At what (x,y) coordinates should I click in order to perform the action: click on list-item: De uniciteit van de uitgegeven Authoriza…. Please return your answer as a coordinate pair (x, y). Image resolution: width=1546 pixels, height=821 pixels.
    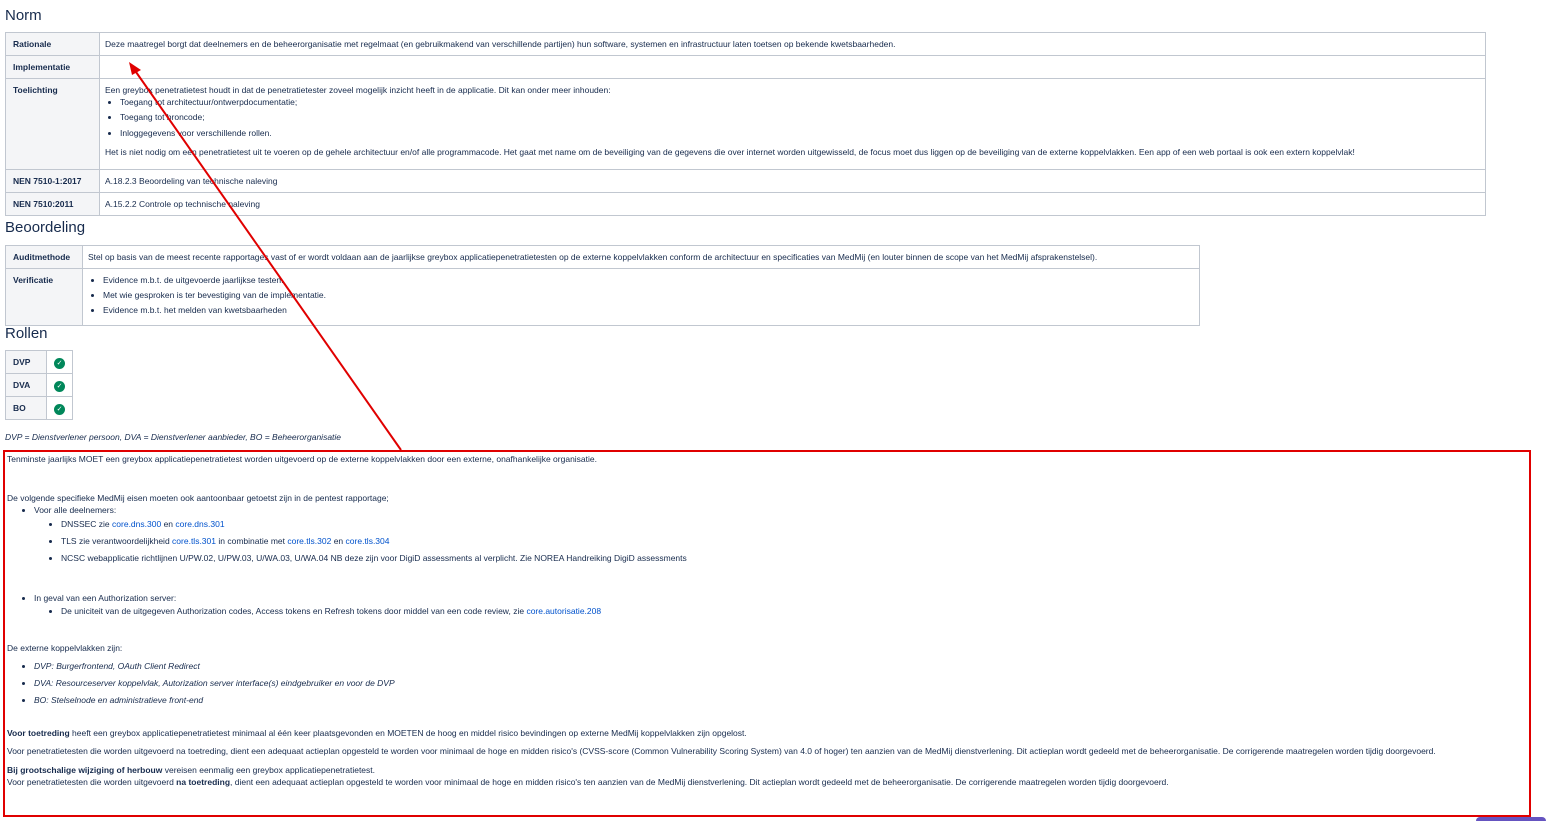
    Looking at the image, I should click on (795, 611).